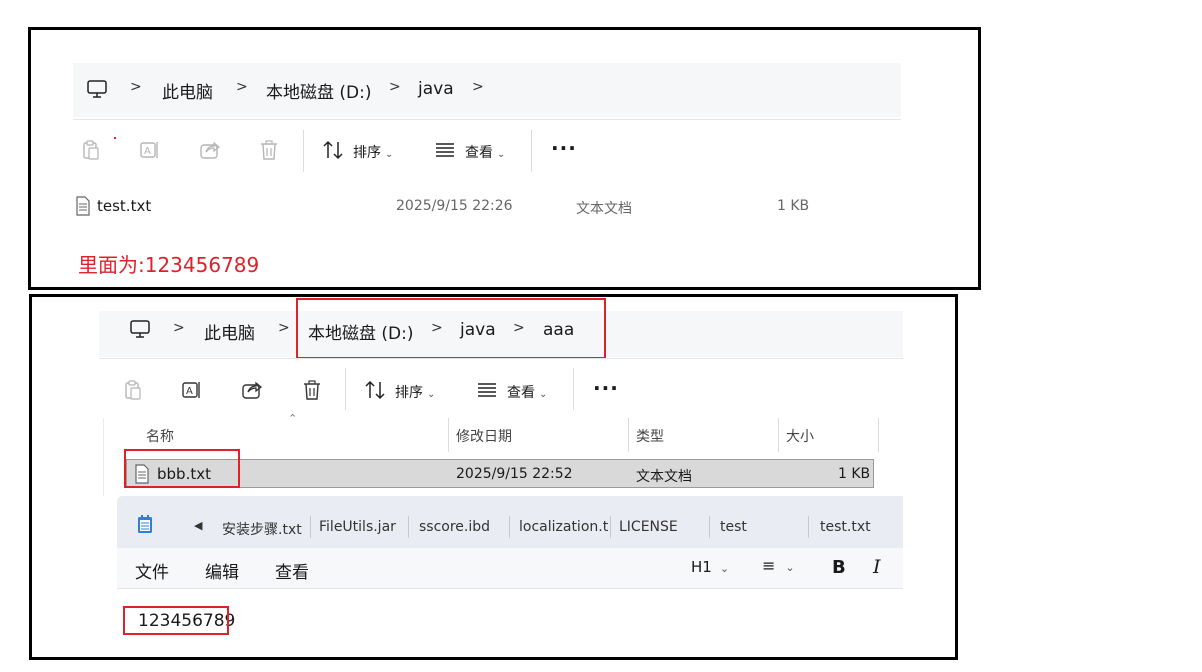 The width and height of the screenshot is (1202, 672). Describe the element at coordinates (514, 474) in the screenshot. I see `file-modified: 2025/9/15 22:52` at that location.